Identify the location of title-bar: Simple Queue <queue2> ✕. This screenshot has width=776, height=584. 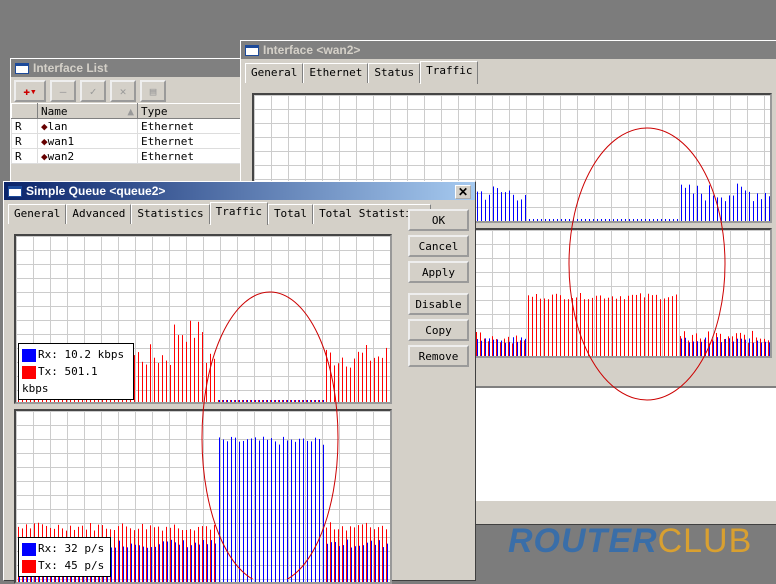
(239, 191).